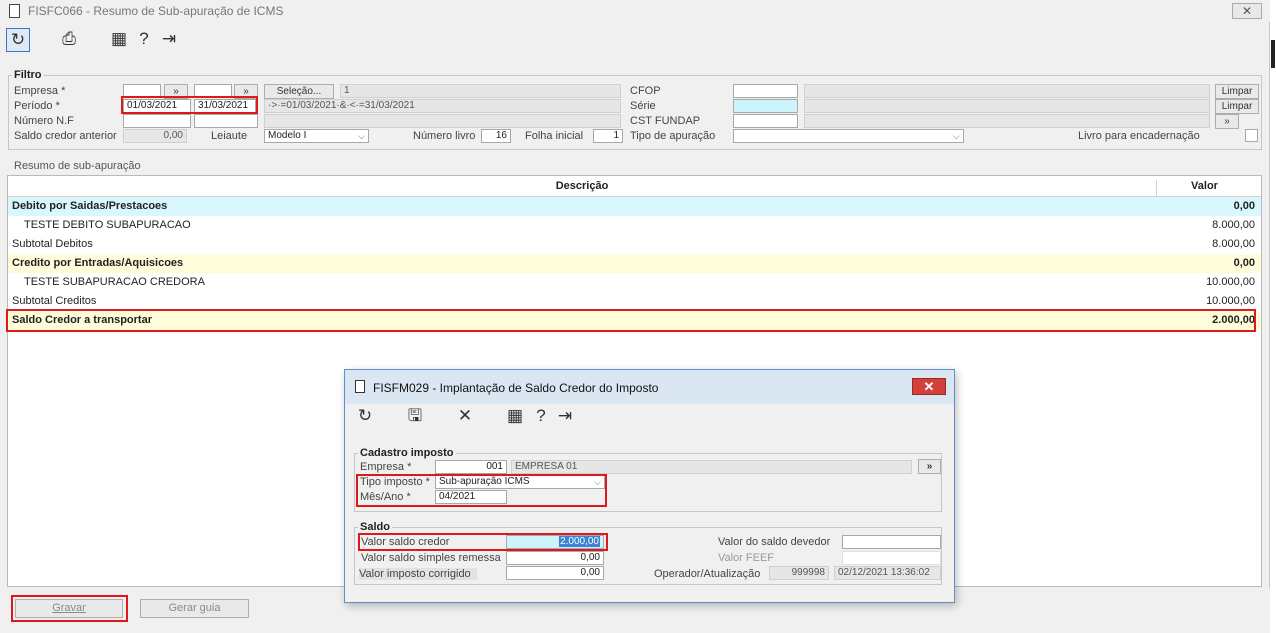 This screenshot has height=633, width=1276. What do you see at coordinates (887, 573) in the screenshot?
I see `atualizacao-value: 02/12/2021 13:36:02` at bounding box center [887, 573].